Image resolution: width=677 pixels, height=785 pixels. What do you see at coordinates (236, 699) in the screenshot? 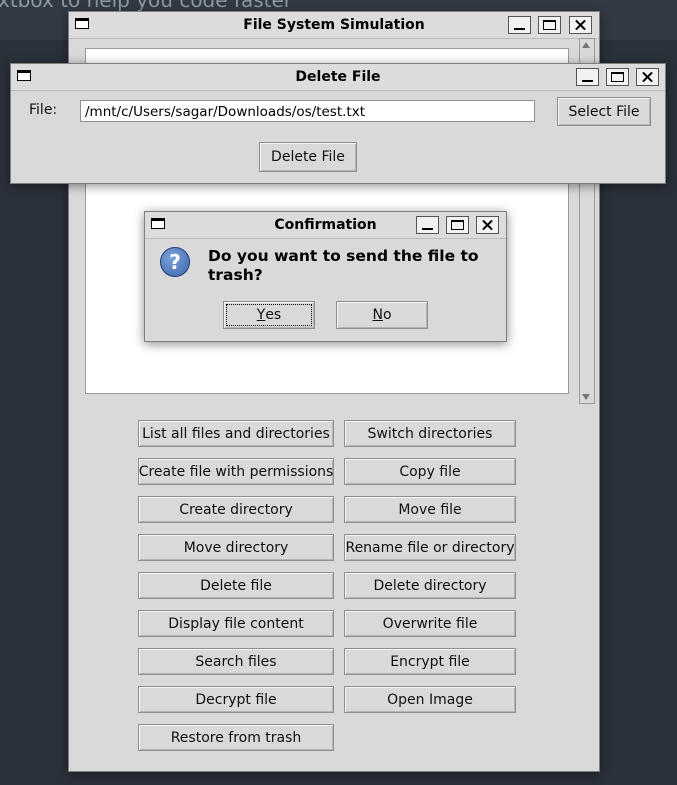
I see `action-button-decrypt-file: Decrypt file` at bounding box center [236, 699].